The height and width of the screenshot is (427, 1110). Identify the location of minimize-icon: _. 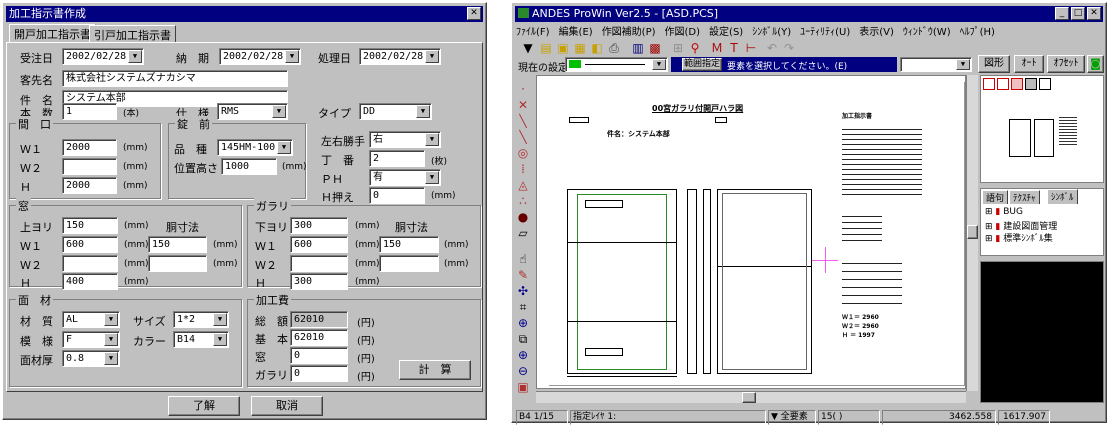
(1062, 13).